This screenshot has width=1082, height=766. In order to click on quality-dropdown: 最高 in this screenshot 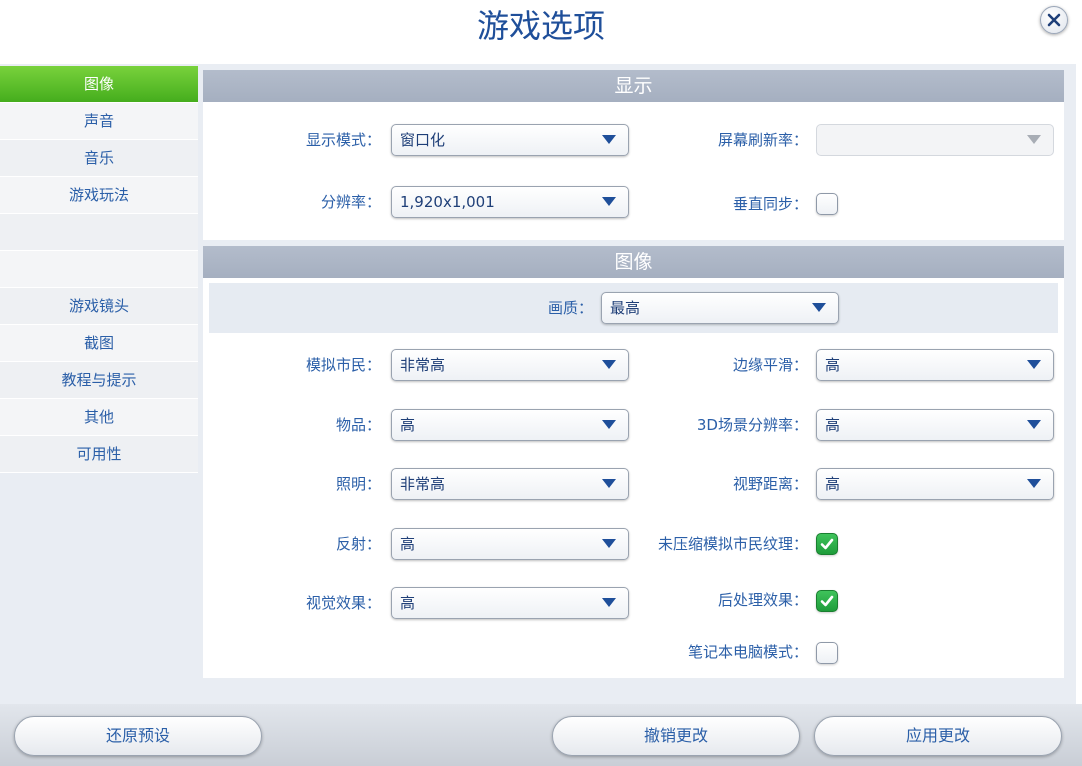, I will do `click(720, 308)`.